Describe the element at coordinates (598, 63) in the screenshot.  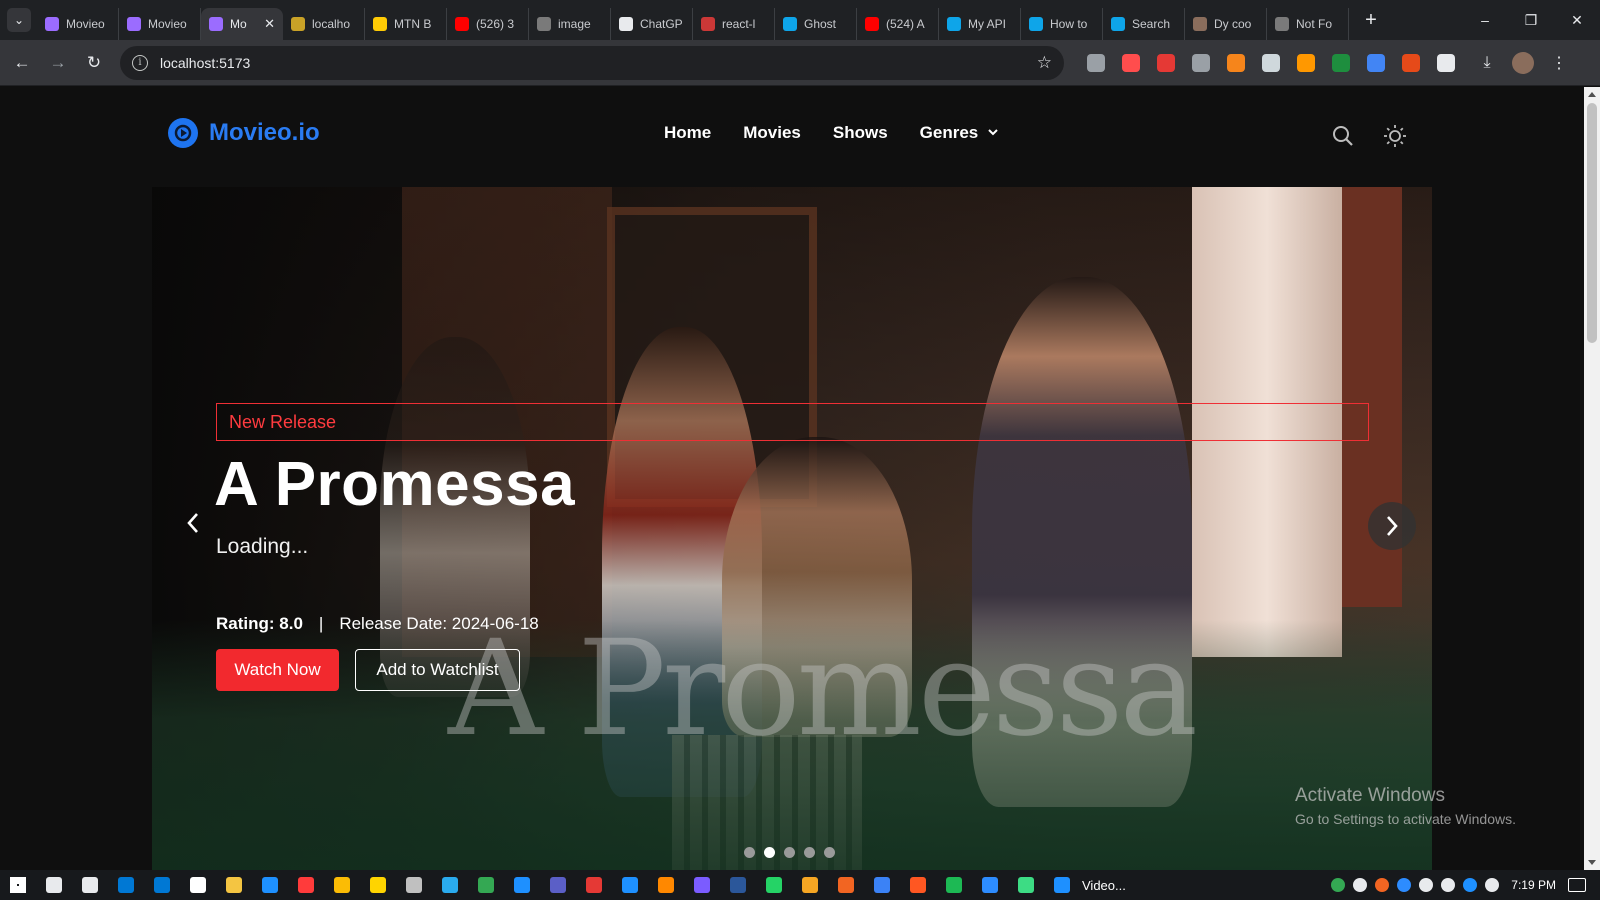
I see `url-text: localhost:5173` at that location.